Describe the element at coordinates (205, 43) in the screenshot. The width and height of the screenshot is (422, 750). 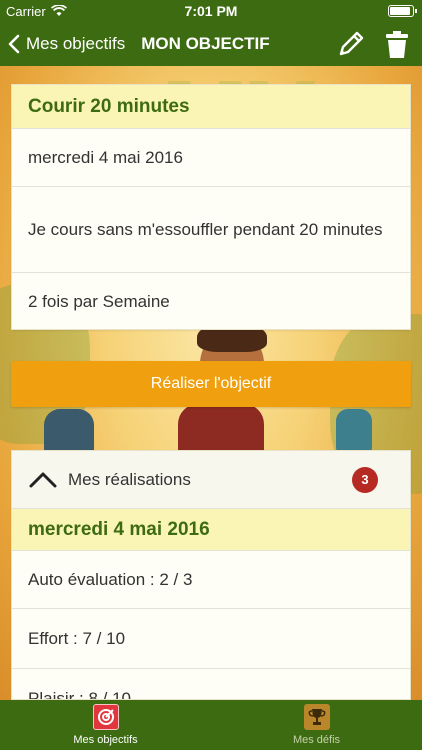
I see `page-title: MON OBJECTIF` at that location.